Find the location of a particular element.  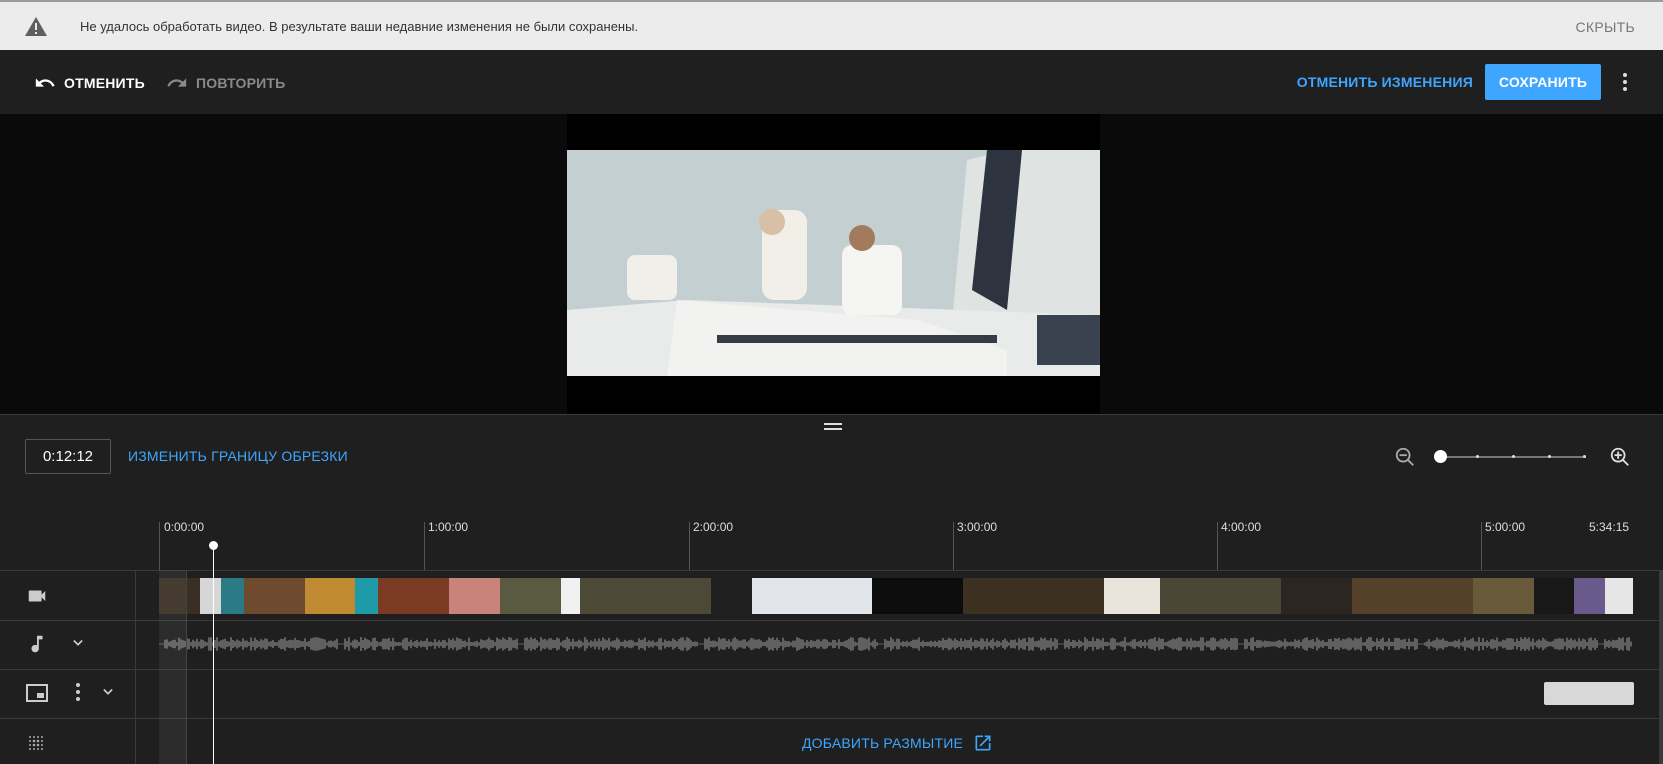

scrollbar is located at coordinates (1661, 667).